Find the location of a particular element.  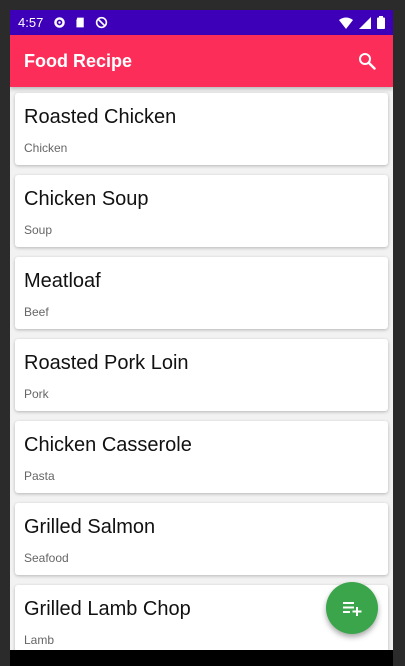

playlist-add-icon is located at coordinates (352, 609).